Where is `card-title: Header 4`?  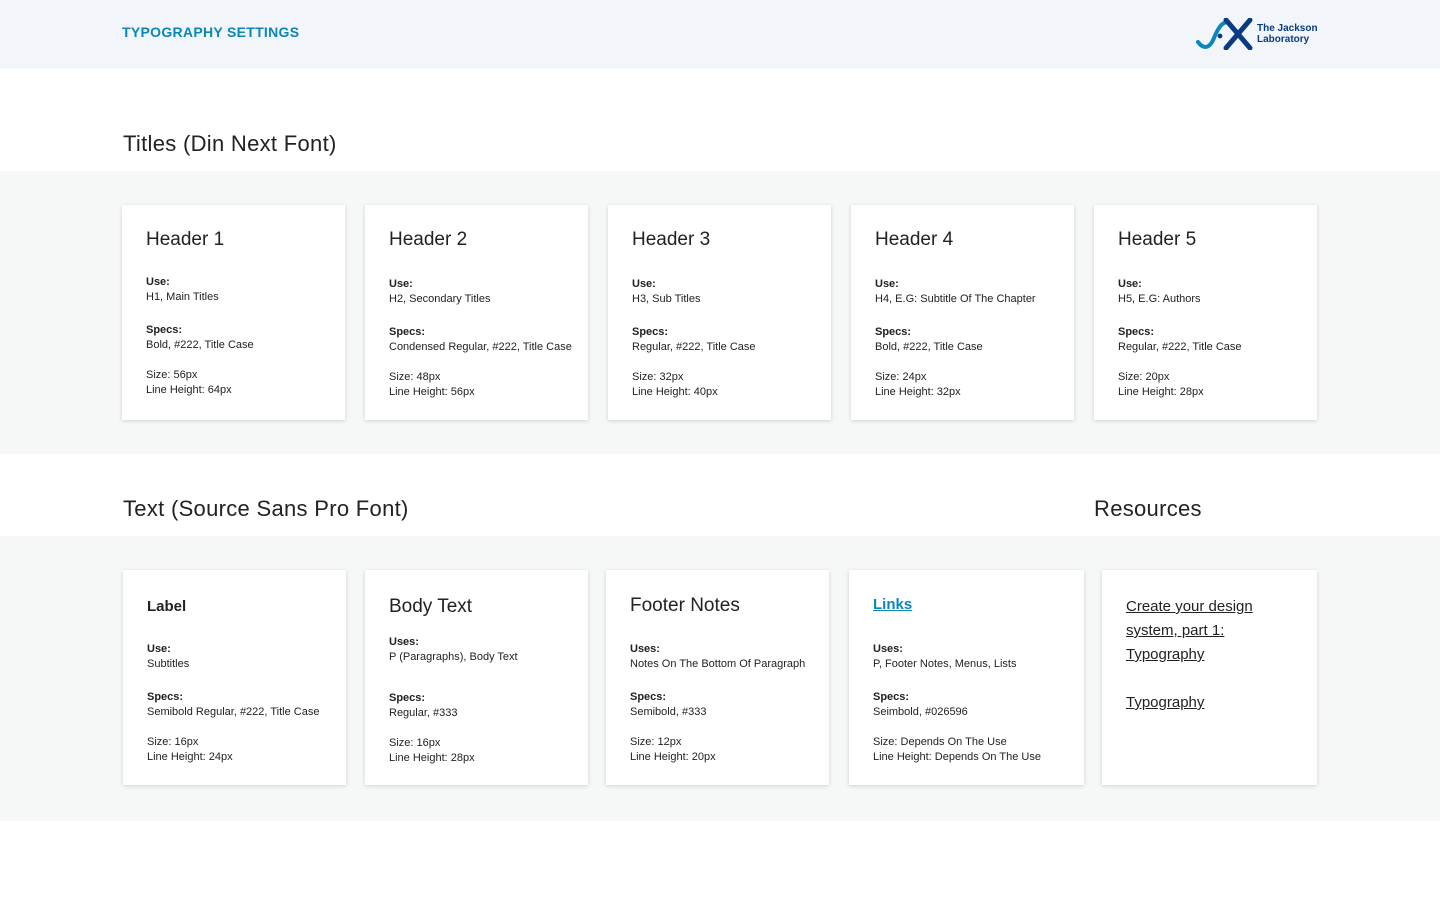
card-title: Header 4 is located at coordinates (914, 239).